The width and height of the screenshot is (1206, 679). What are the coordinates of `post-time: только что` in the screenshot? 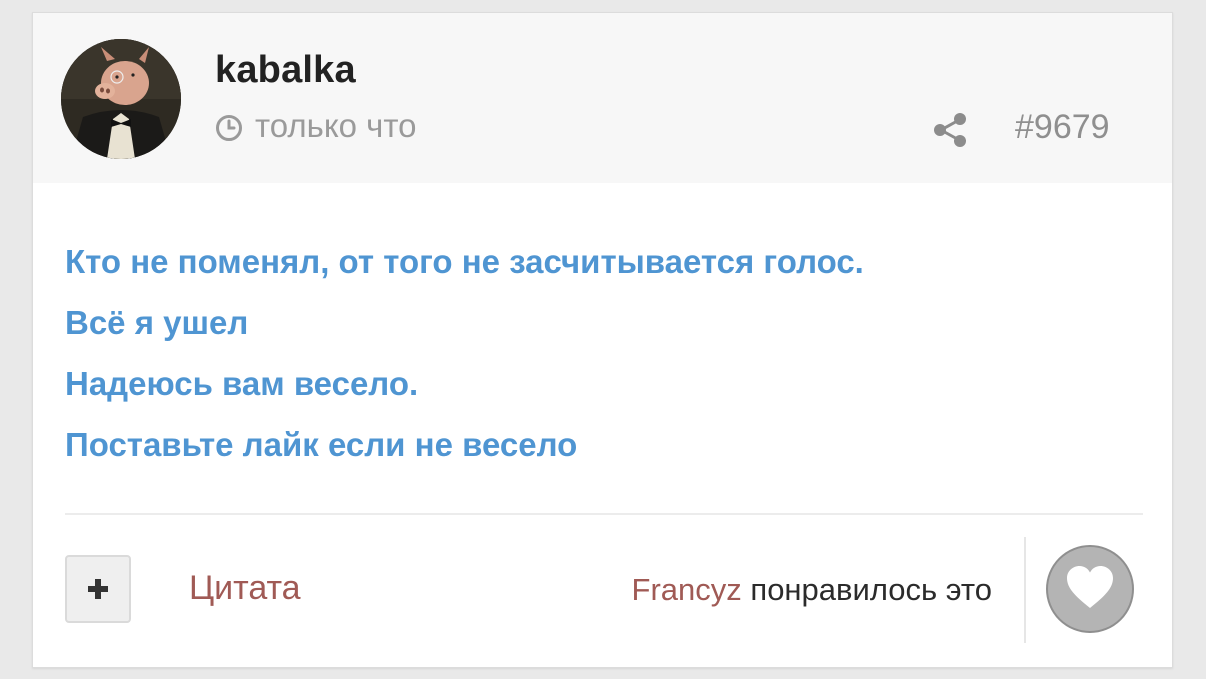 It's located at (315, 126).